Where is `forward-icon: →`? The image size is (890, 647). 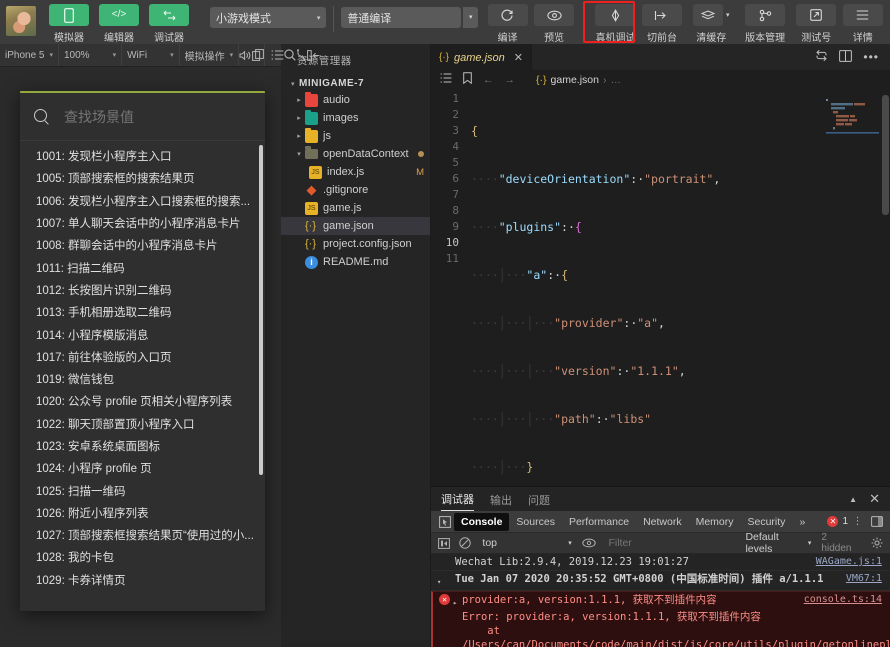 forward-icon: → is located at coordinates (510, 80).